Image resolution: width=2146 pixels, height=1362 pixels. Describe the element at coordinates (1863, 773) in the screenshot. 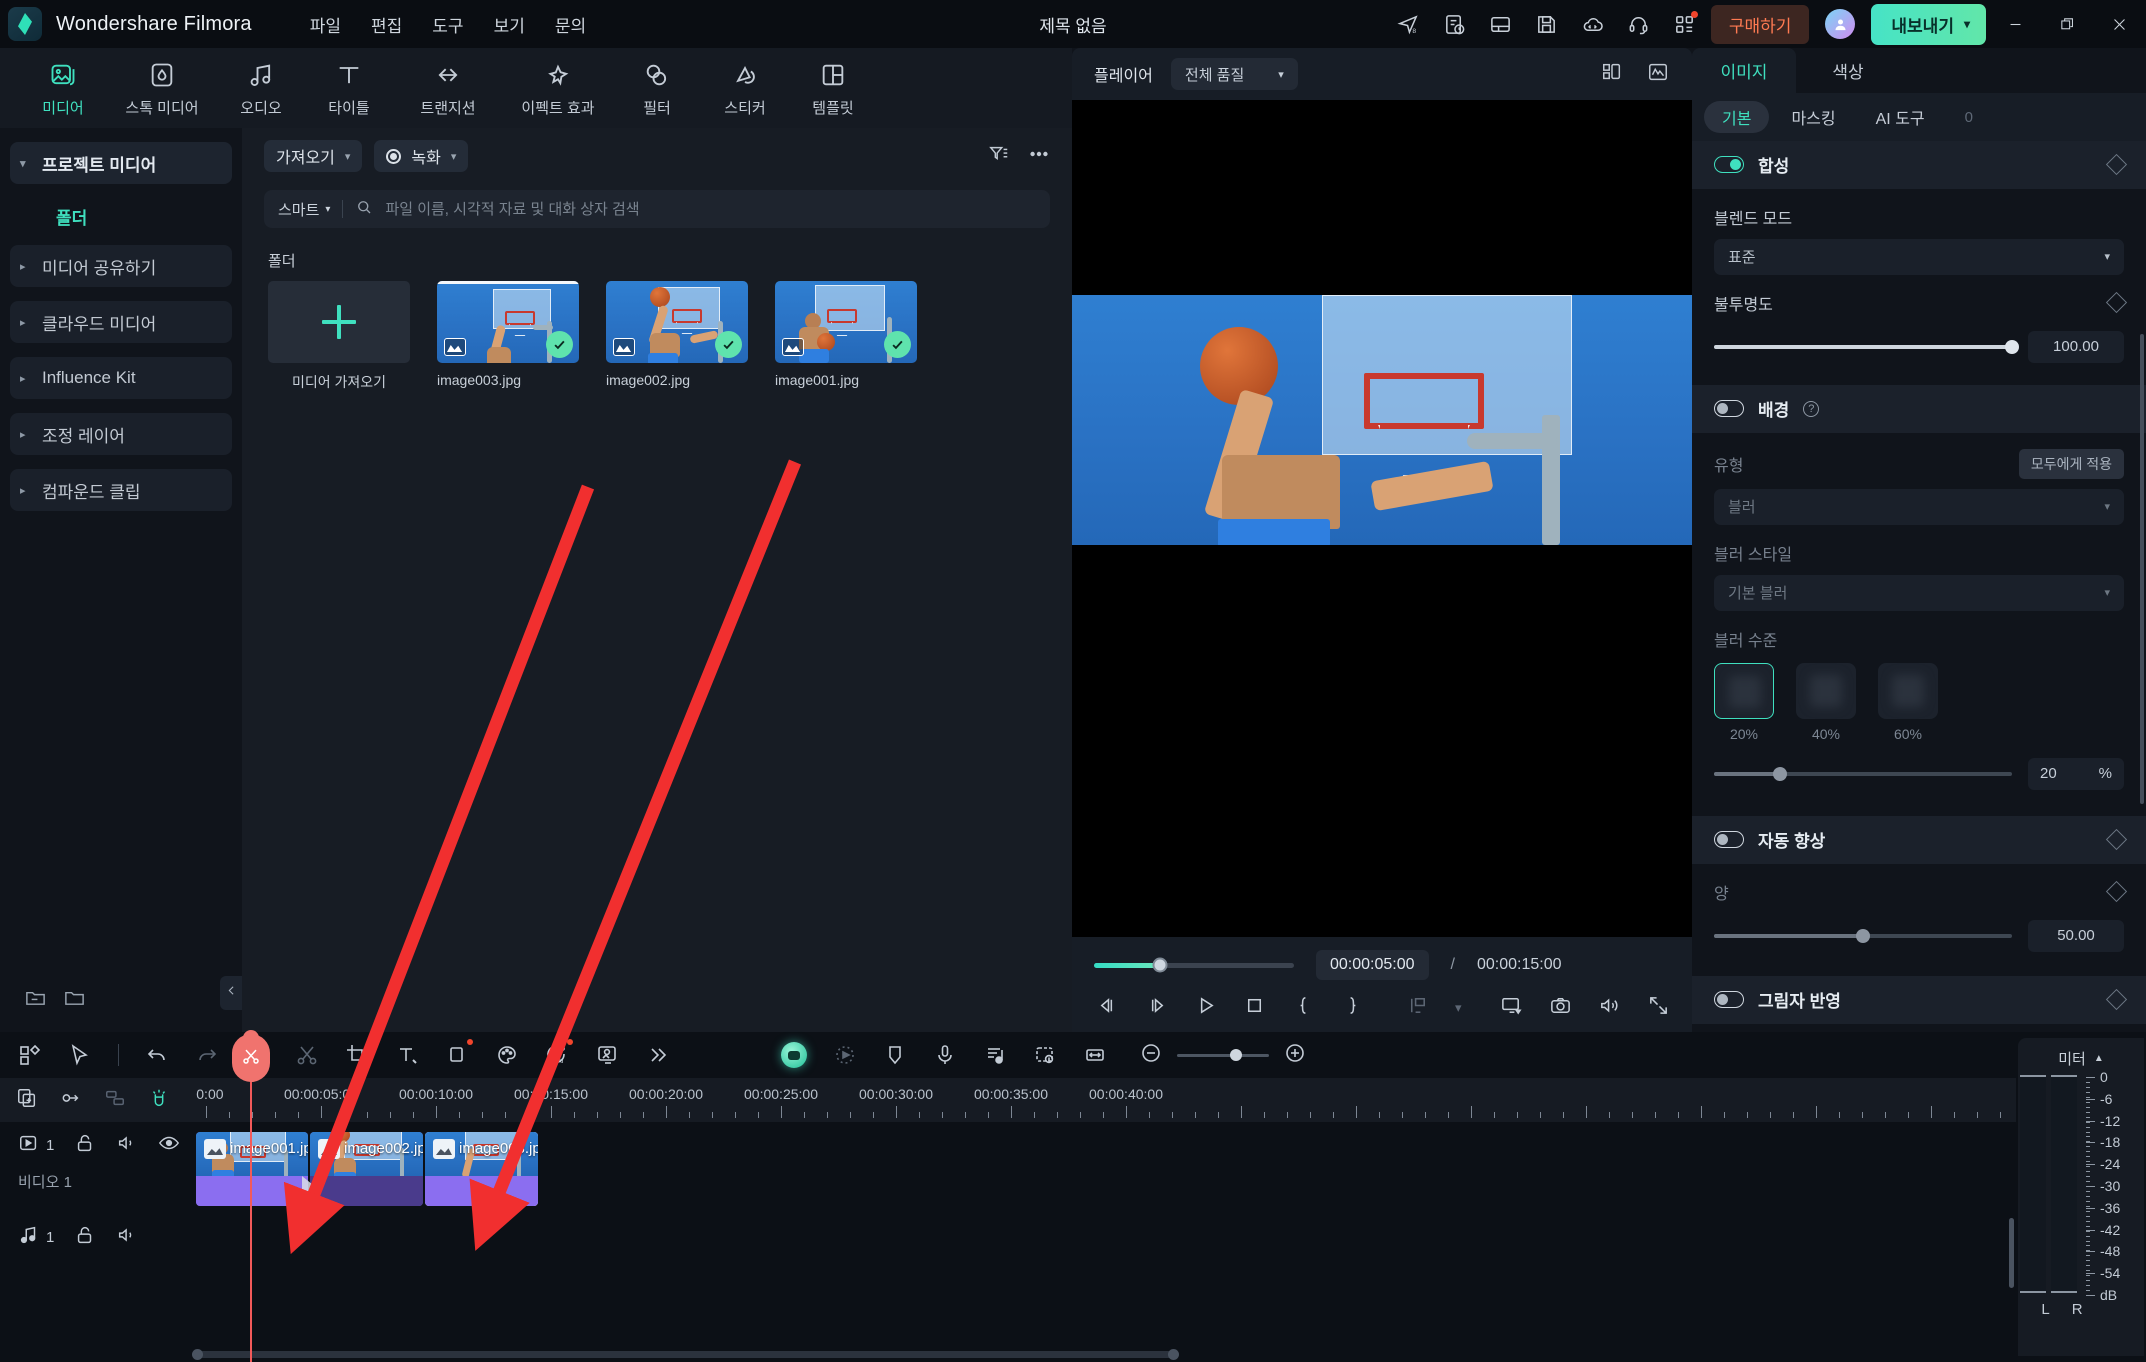

I see `blur-slider` at that location.